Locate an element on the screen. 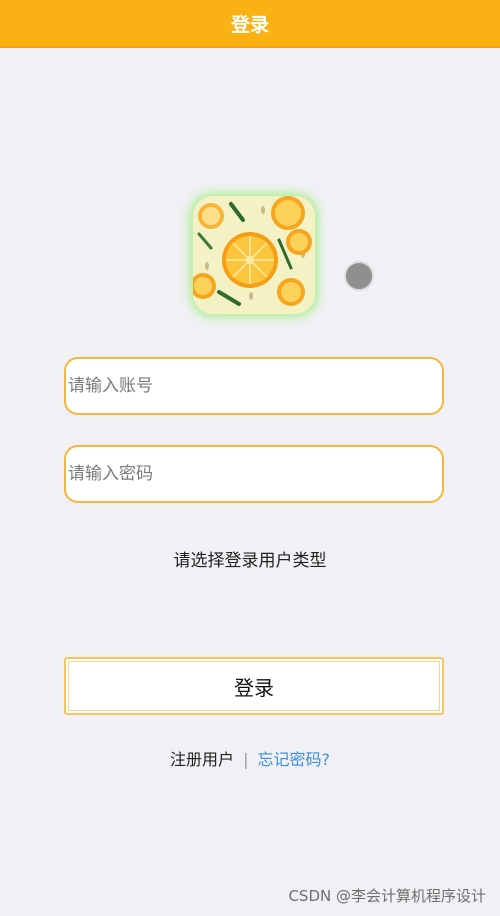  watermark: CSDN @李会计算机程序设计 is located at coordinates (387, 896).